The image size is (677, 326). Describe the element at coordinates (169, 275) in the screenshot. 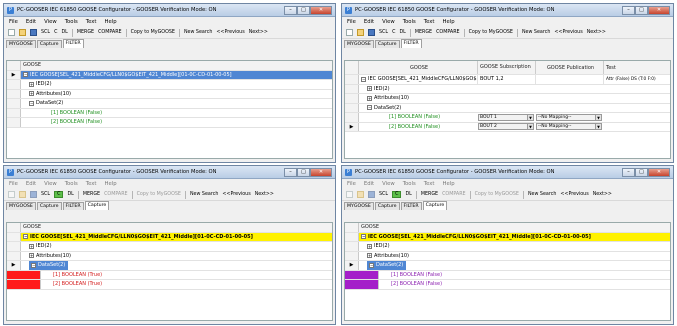

I see `table-row: [1] BOOLEAN (True)` at that location.